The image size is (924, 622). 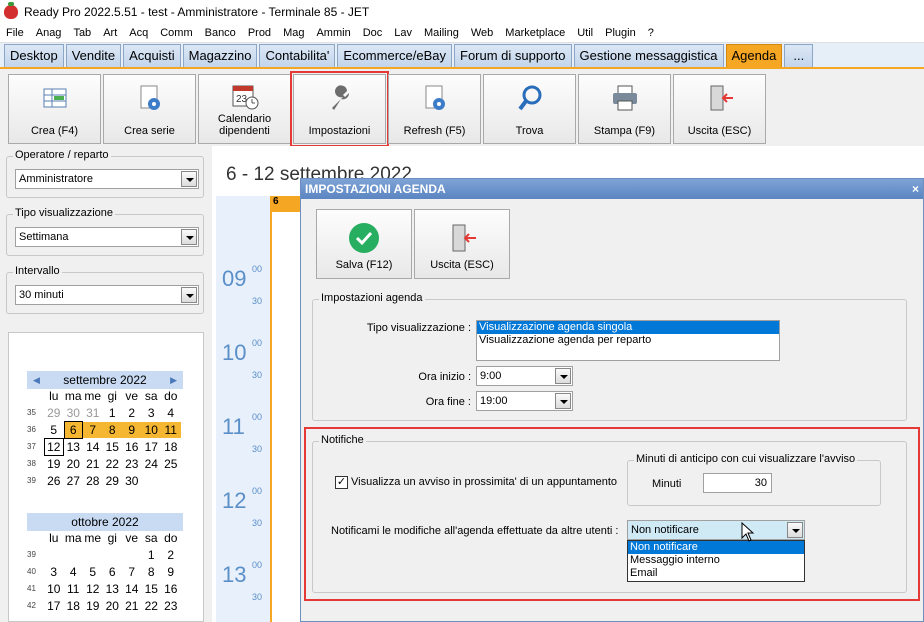 I want to click on dropdown-option: Messaggio interno, so click(x=716, y=560).